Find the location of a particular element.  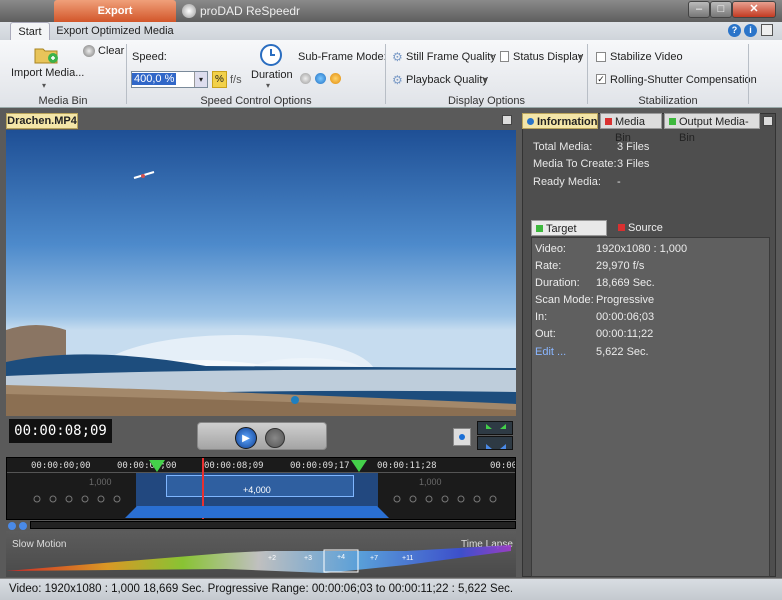

speed-step: +4 is located at coordinates (341, 557).